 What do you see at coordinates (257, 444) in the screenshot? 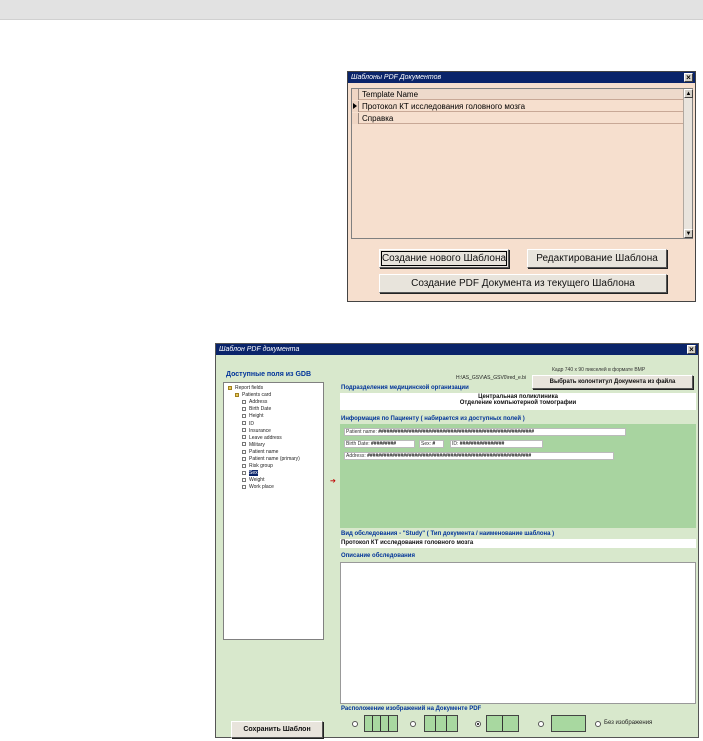
I see `tree-item-label: Military` at bounding box center [257, 444].